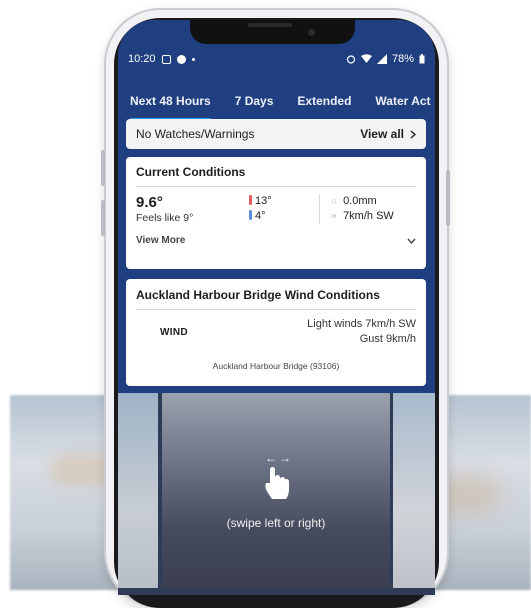 Image resolution: width=531 pixels, height=608 pixels. I want to click on wind-gust: Gust 9km/h, so click(387, 339).